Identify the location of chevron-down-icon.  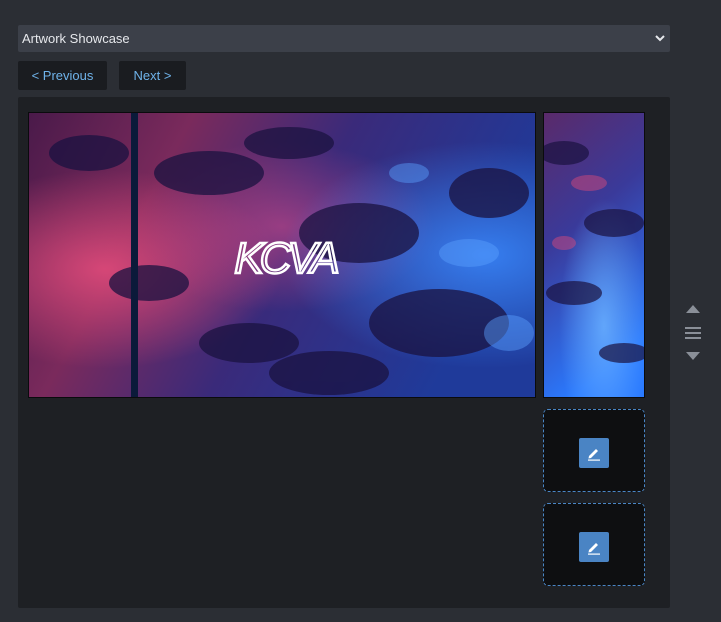
(660, 38).